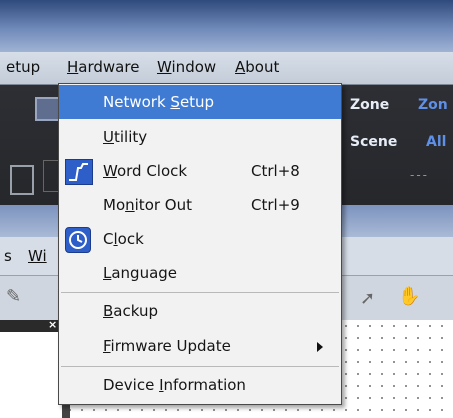 The height and width of the screenshot is (418, 453). What do you see at coordinates (186, 67) in the screenshot?
I see `menu-window: Window` at bounding box center [186, 67].